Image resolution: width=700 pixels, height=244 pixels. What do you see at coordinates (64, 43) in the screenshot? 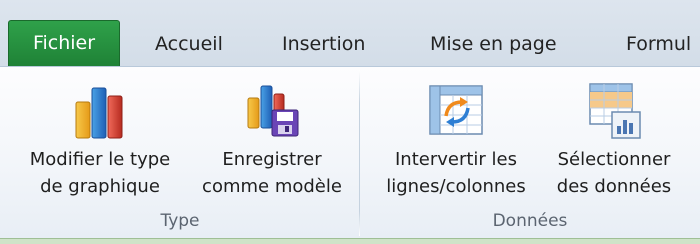
I see `tab-file: Fichier` at bounding box center [64, 43].